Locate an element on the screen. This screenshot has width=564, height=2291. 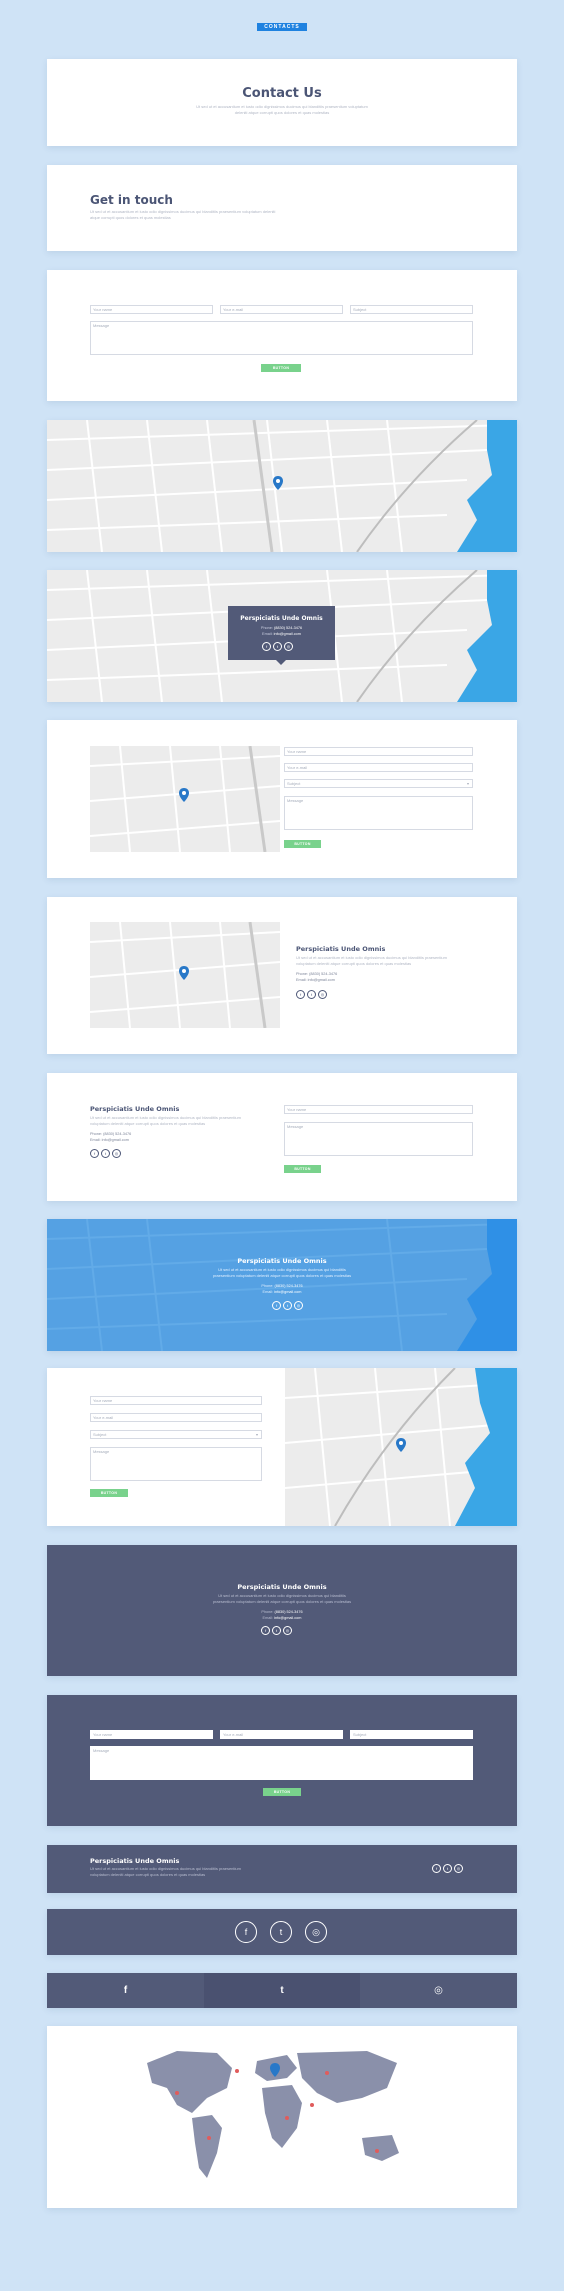
get-in-touch-title: Get in touch is located at coordinates (131, 200).